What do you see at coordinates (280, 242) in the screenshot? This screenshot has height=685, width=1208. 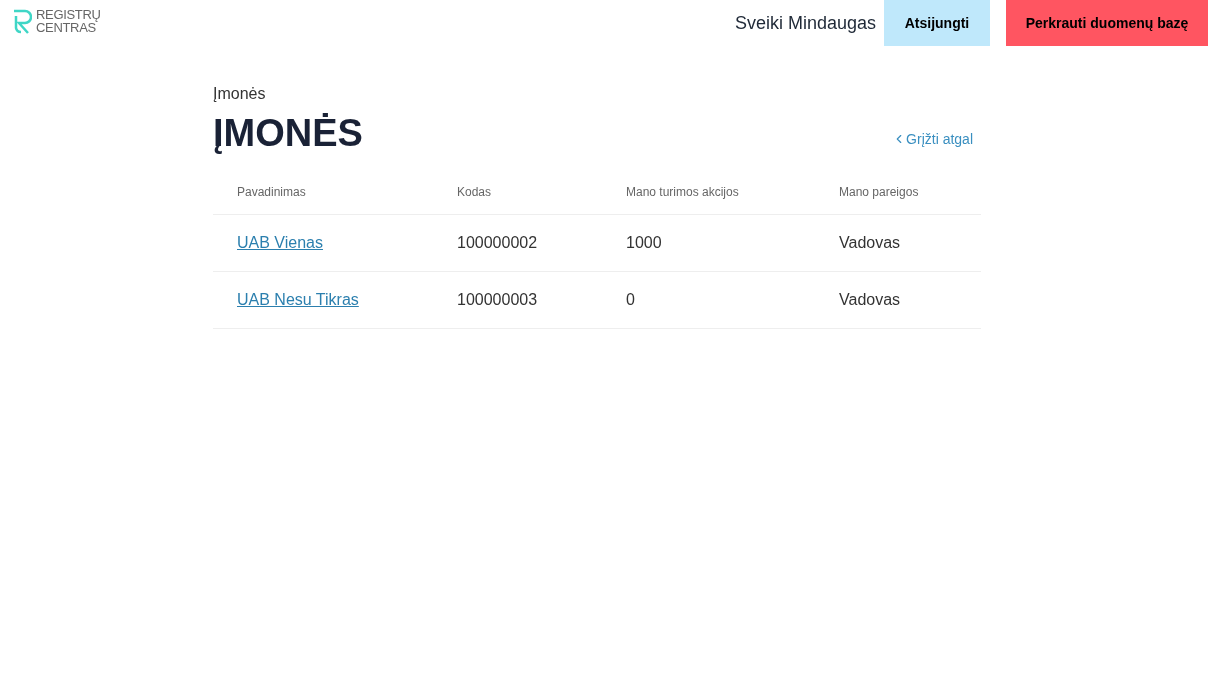 I see `company-link: UAB Vienas` at bounding box center [280, 242].